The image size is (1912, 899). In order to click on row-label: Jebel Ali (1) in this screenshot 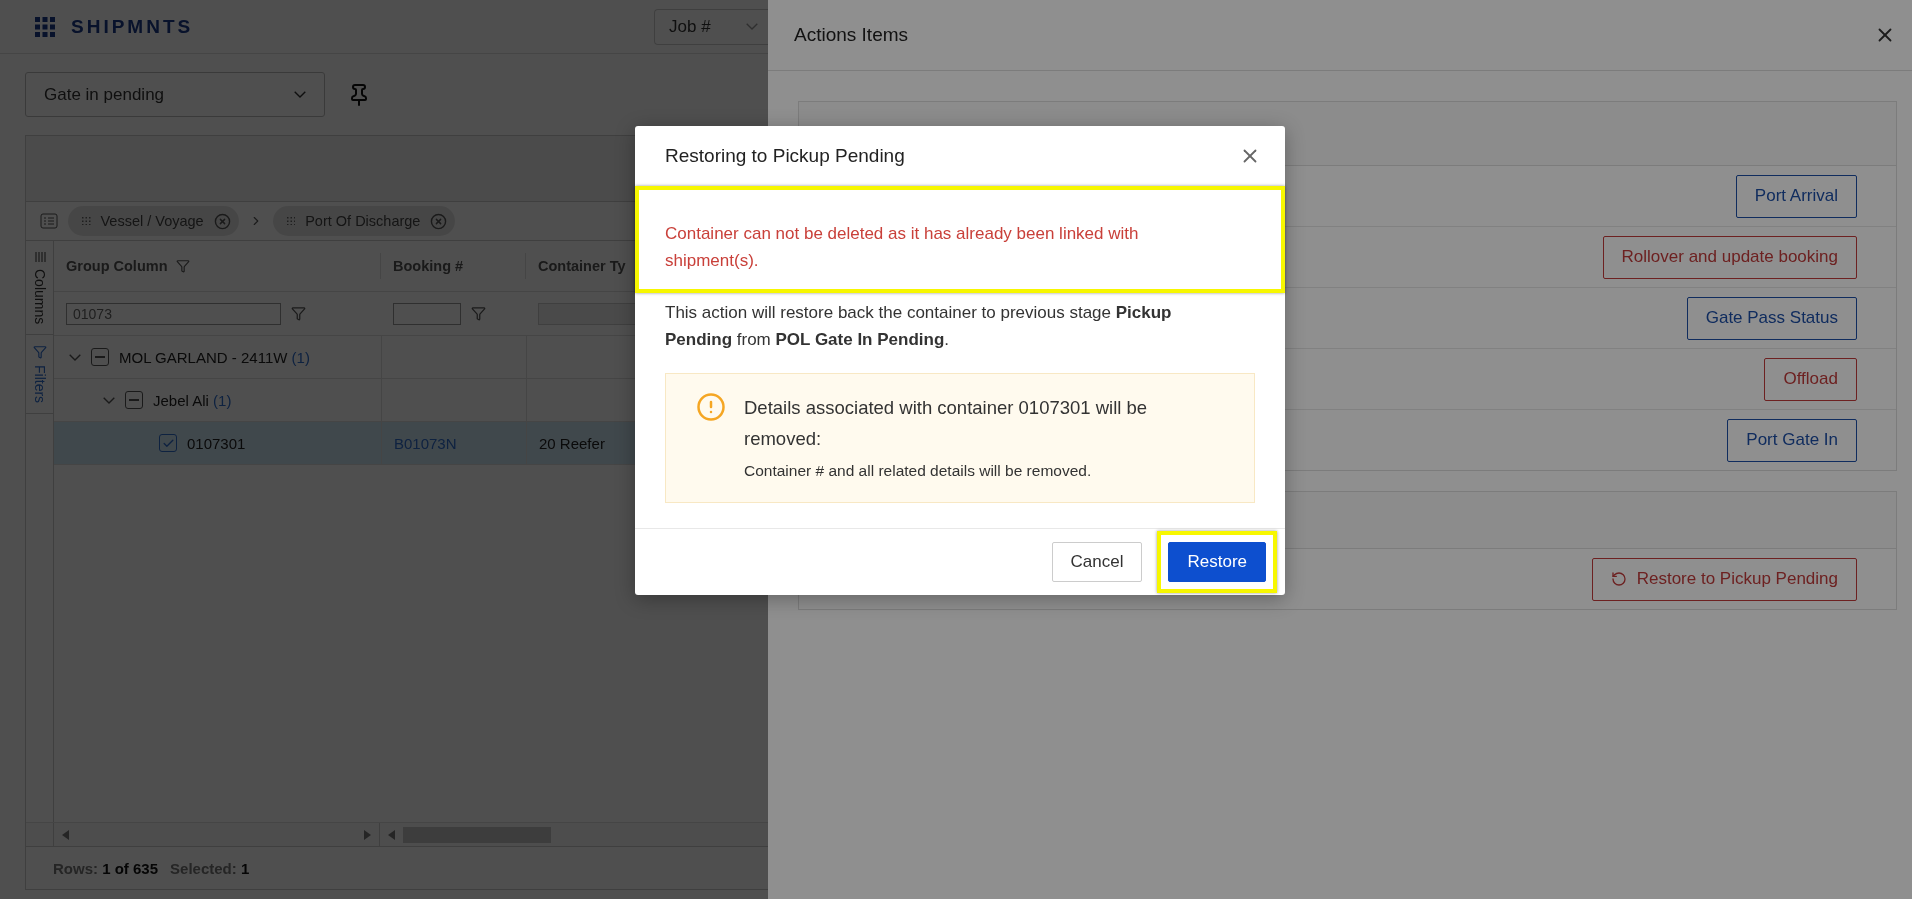, I will do `click(192, 400)`.